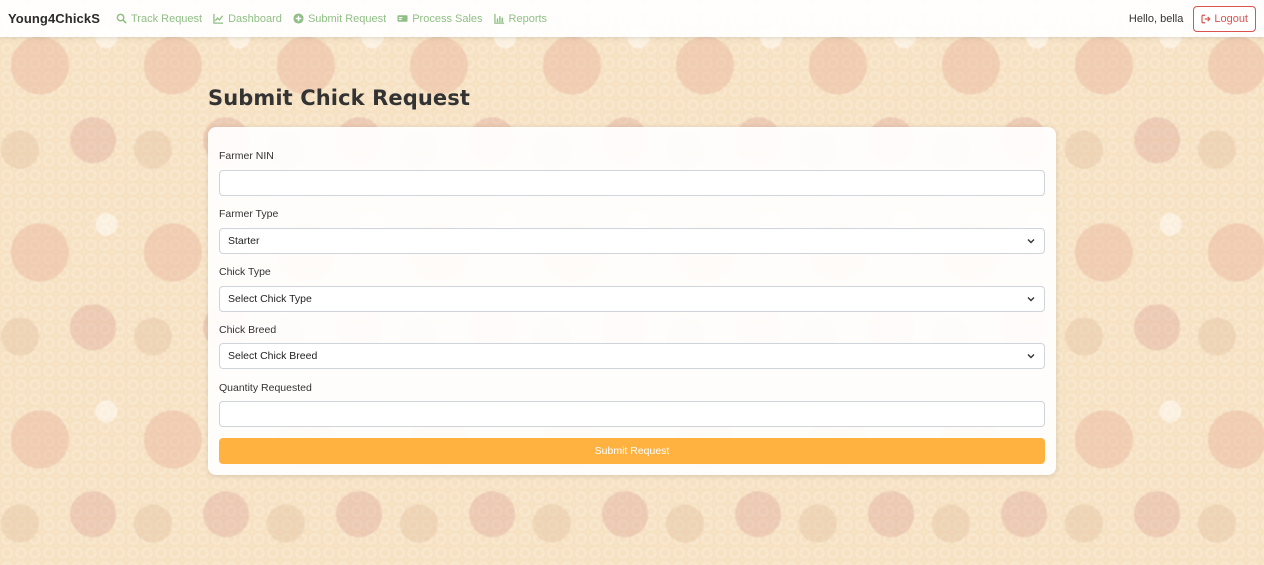  Describe the element at coordinates (218, 18) in the screenshot. I see `chart-line-icon` at that location.